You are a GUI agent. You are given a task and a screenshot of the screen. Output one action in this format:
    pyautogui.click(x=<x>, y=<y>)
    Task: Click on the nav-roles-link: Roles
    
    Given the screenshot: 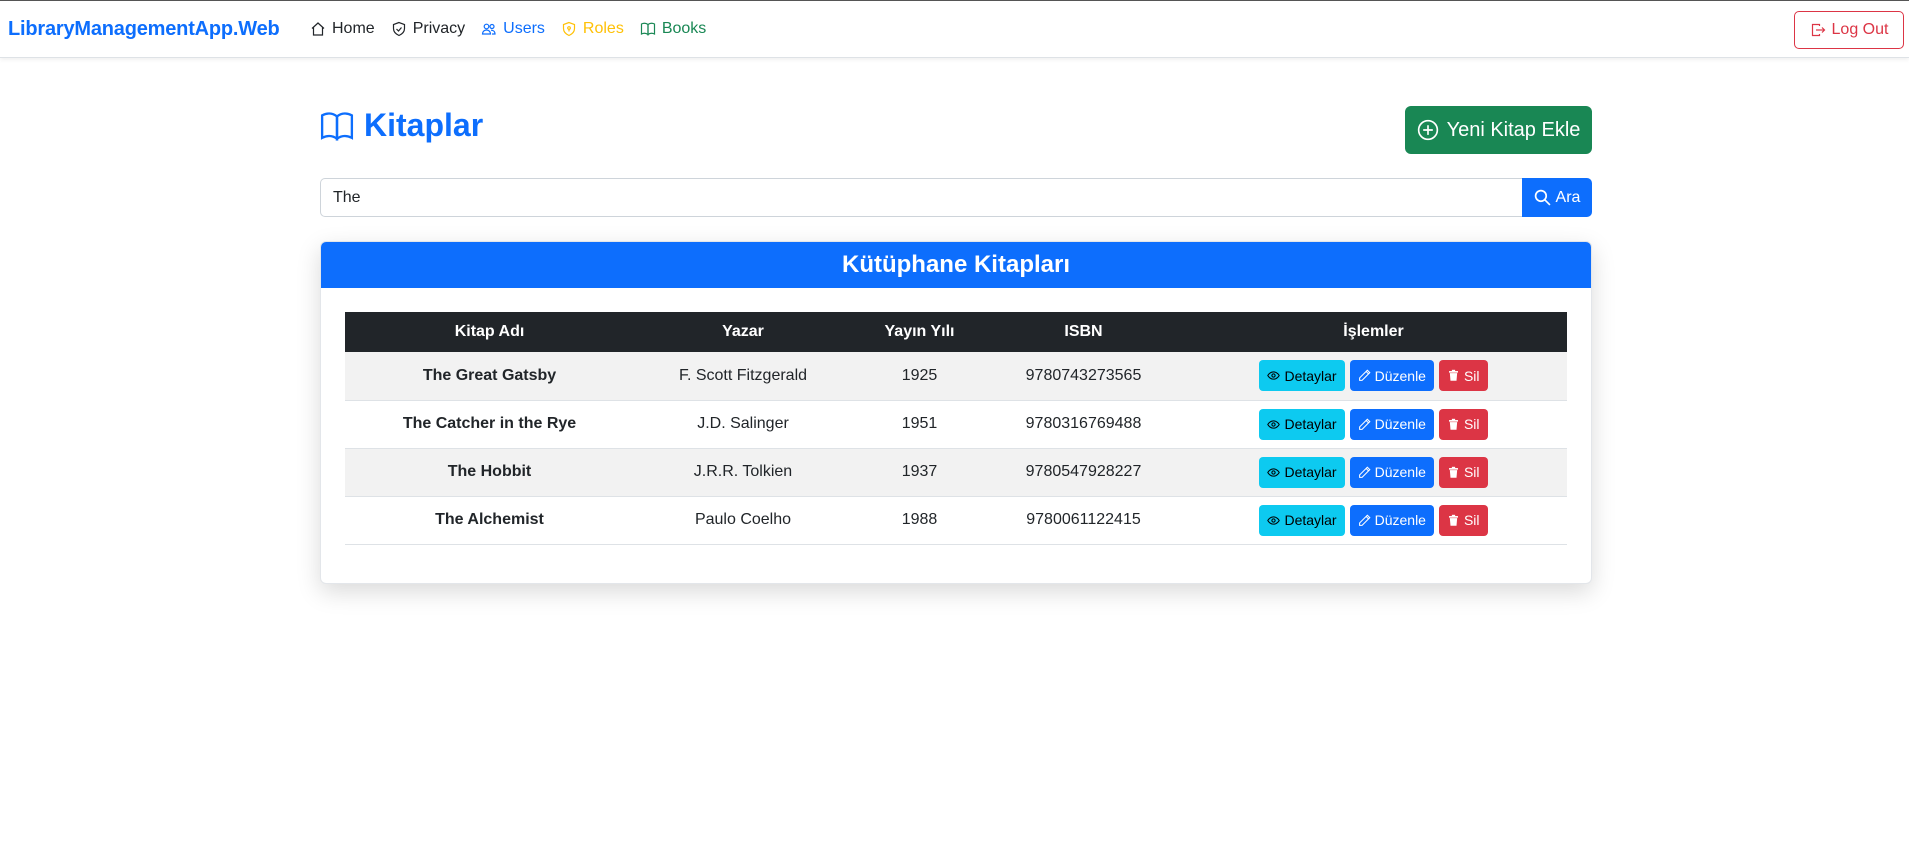 What is the action you would take?
    pyautogui.click(x=592, y=29)
    